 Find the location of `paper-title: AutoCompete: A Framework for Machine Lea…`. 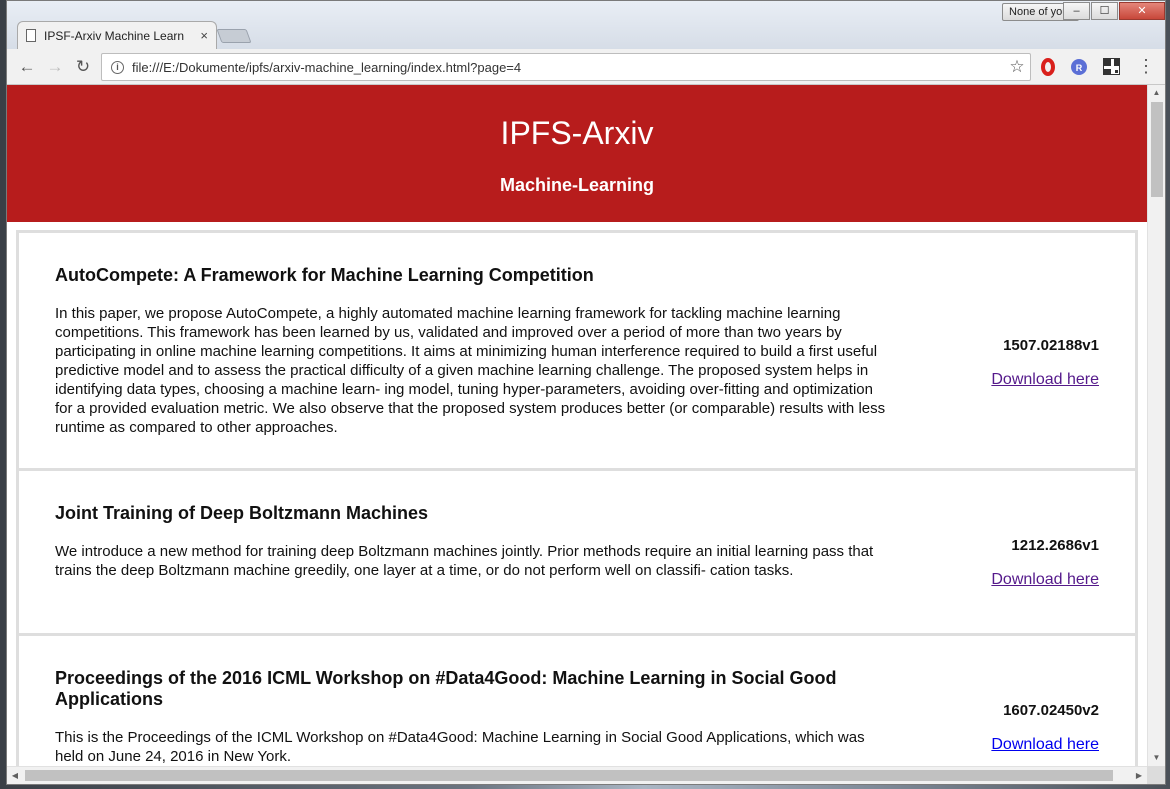

paper-title: AutoCompete: A Framework for Machine Lea… is located at coordinates (324, 275).